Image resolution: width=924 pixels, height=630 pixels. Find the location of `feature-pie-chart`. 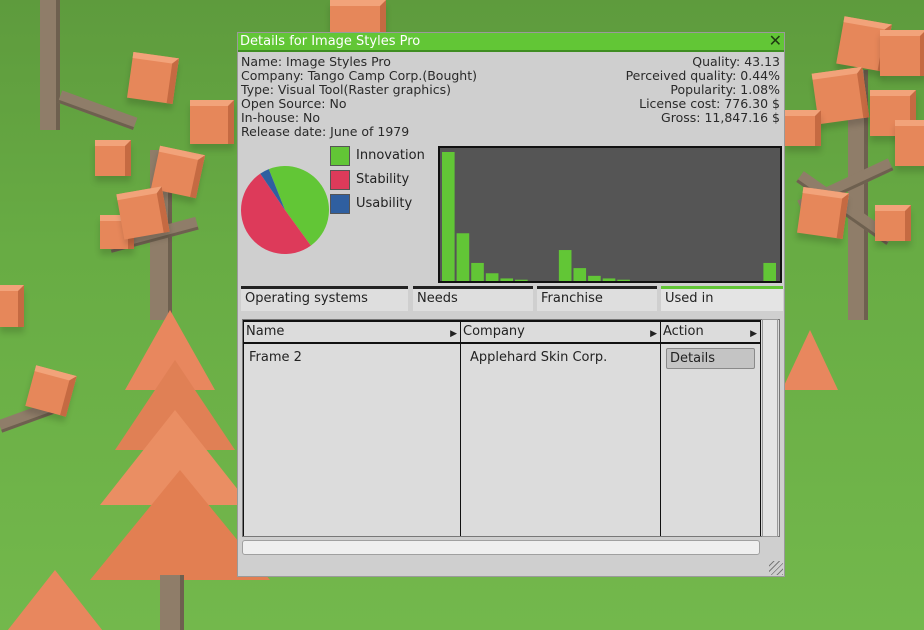

feature-pie-chart is located at coordinates (285, 210).